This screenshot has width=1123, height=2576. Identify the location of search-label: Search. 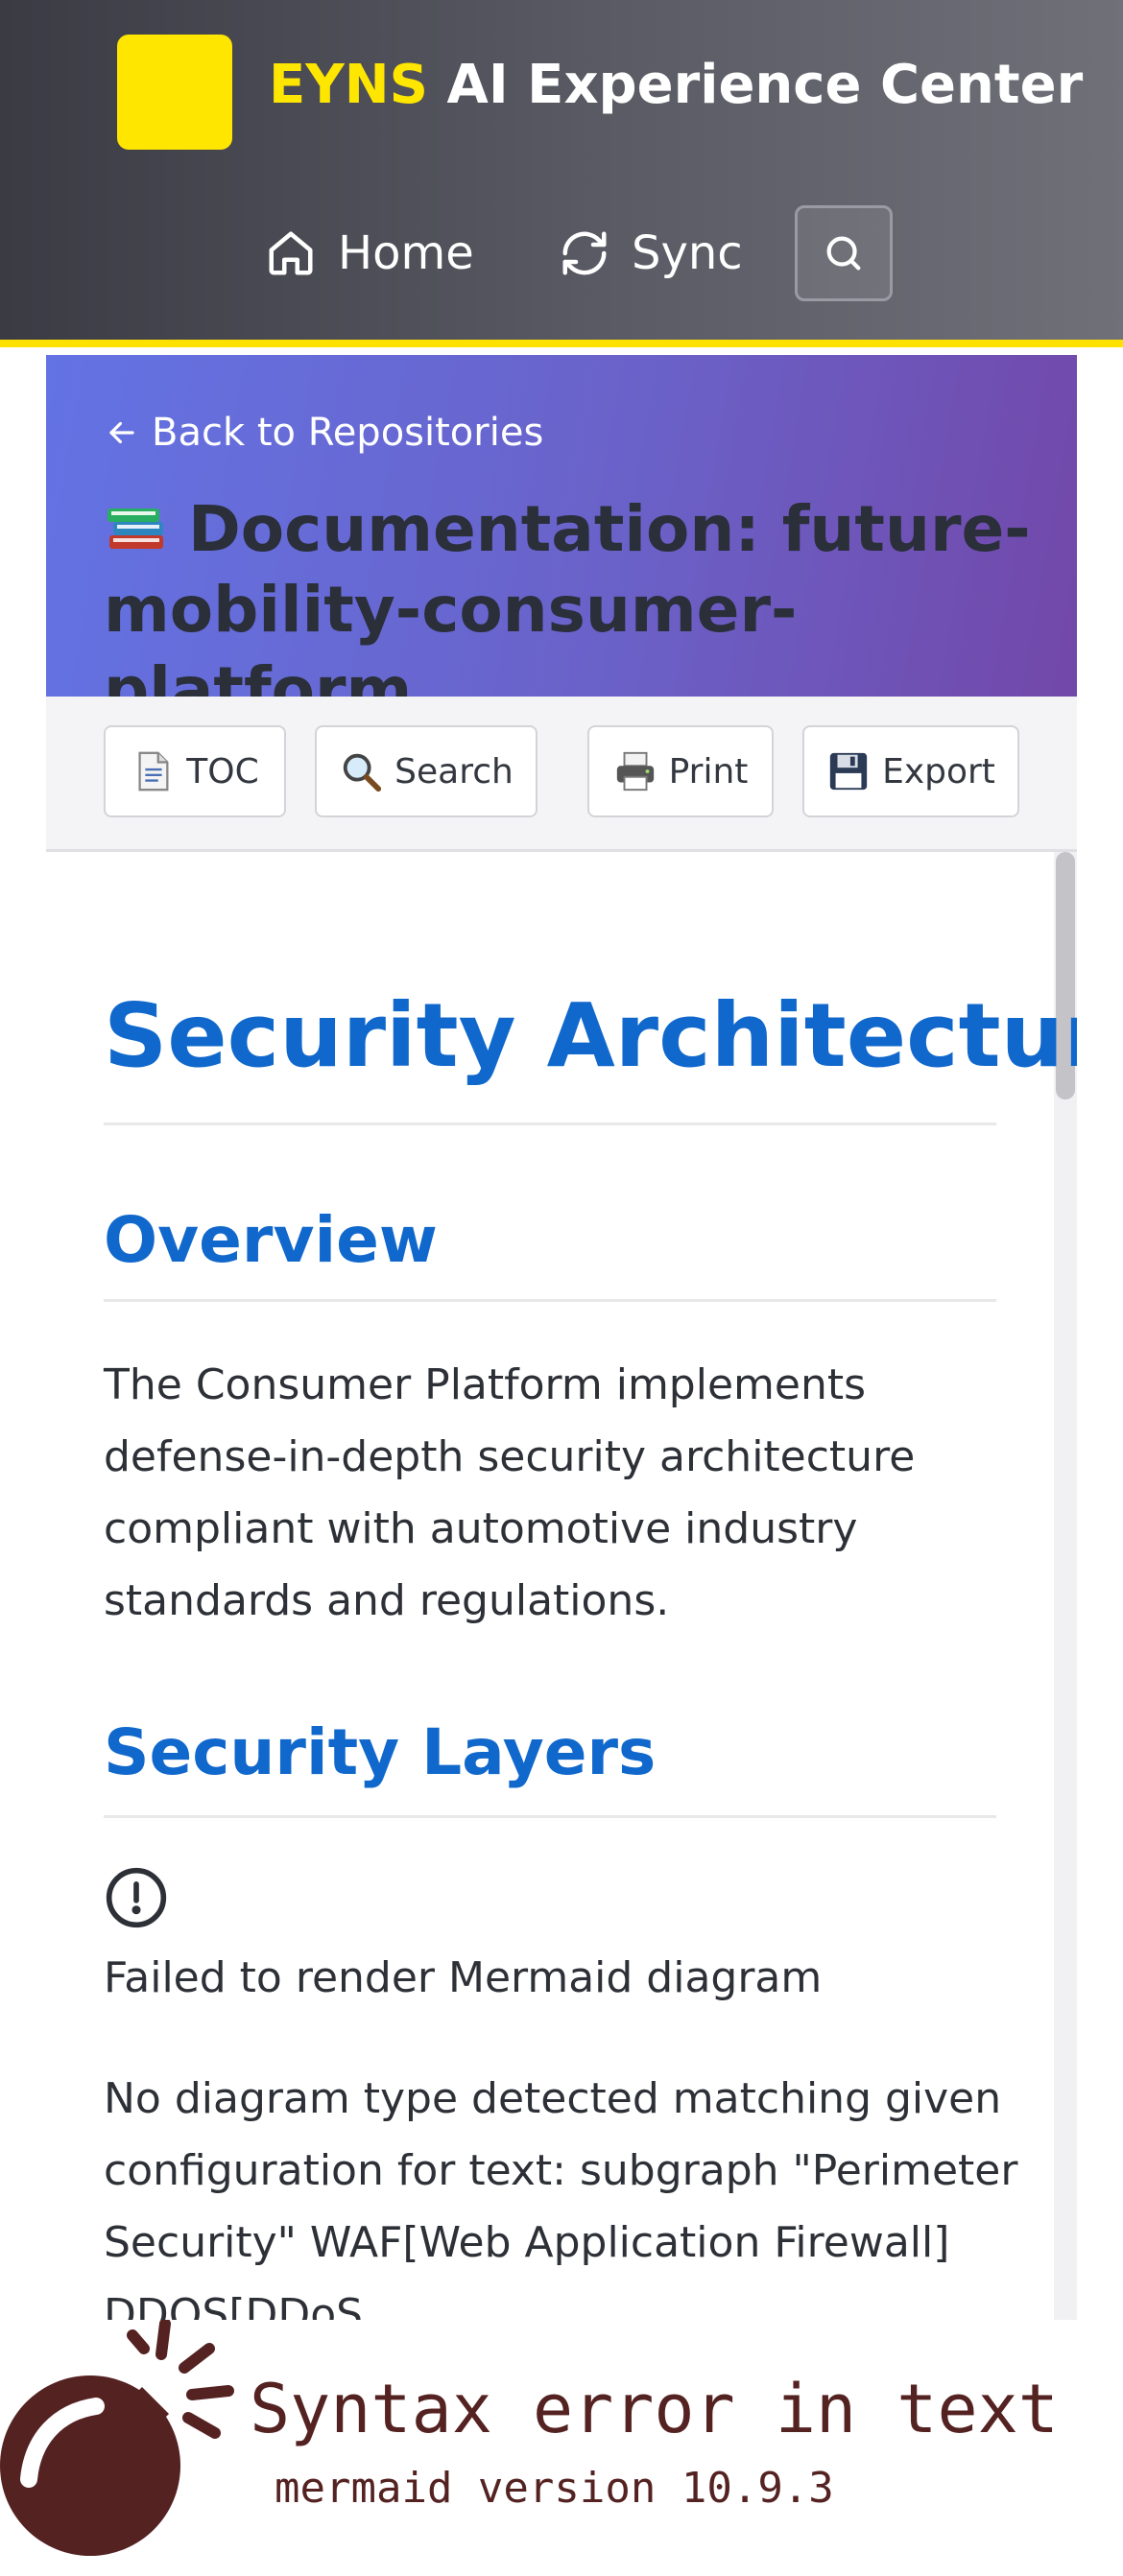
(454, 771).